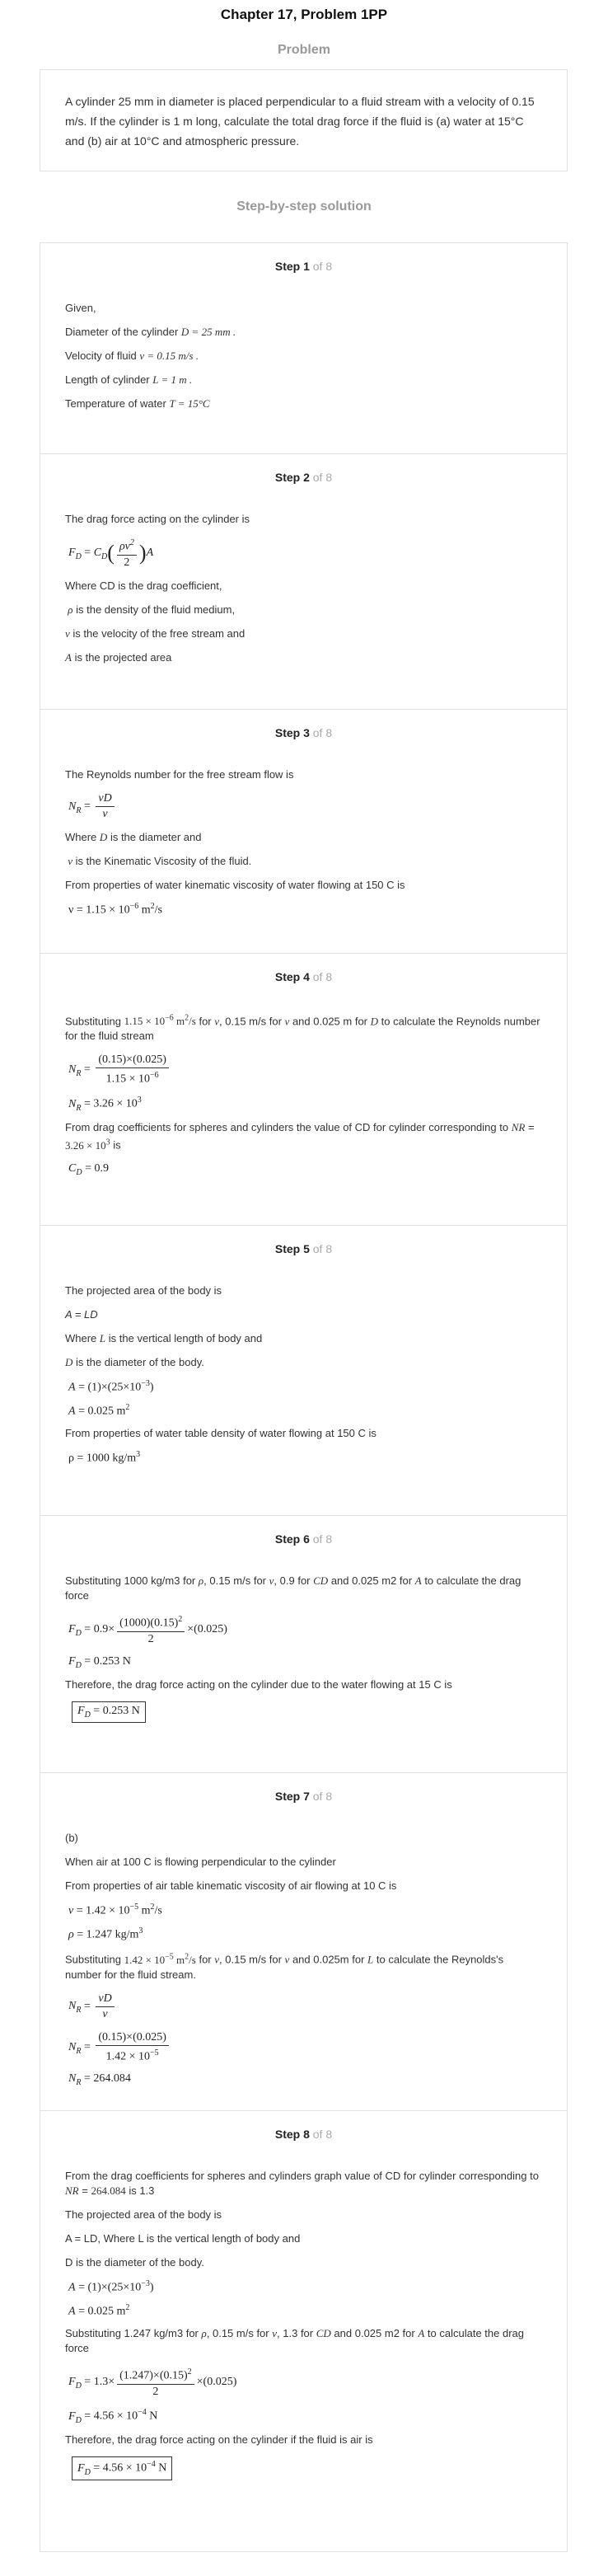 This screenshot has height=2576, width=608. I want to click on equation: D = 25 mm ., so click(208, 332).